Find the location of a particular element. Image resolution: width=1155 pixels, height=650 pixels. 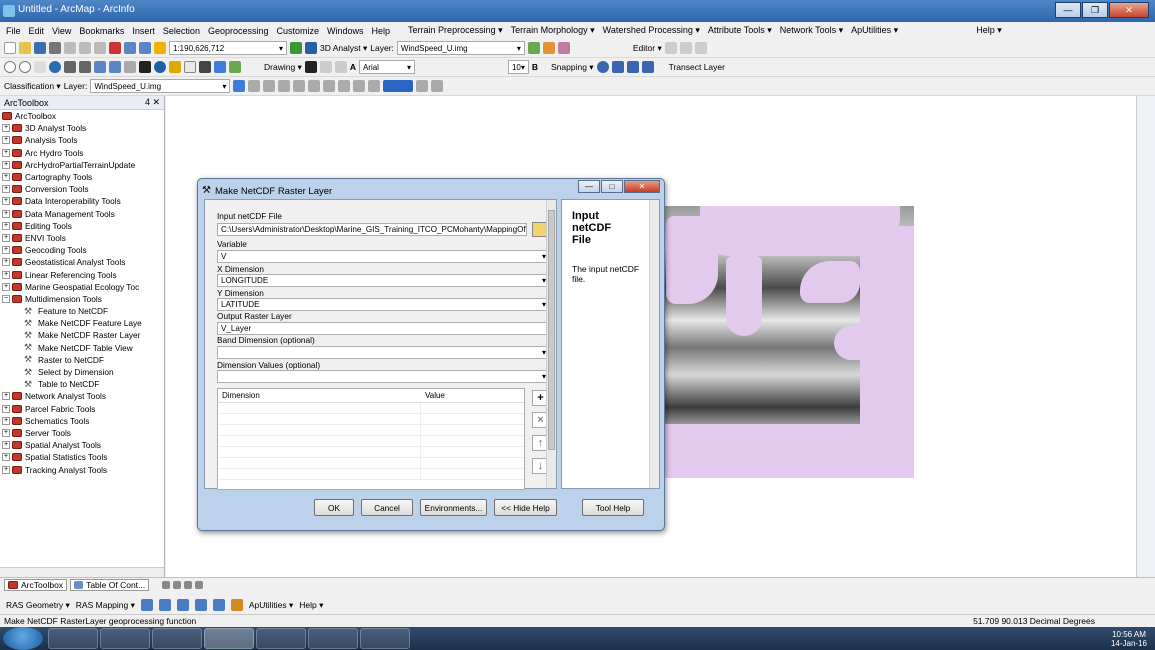

taskbar-office-icon is located at coordinates (125, 638).